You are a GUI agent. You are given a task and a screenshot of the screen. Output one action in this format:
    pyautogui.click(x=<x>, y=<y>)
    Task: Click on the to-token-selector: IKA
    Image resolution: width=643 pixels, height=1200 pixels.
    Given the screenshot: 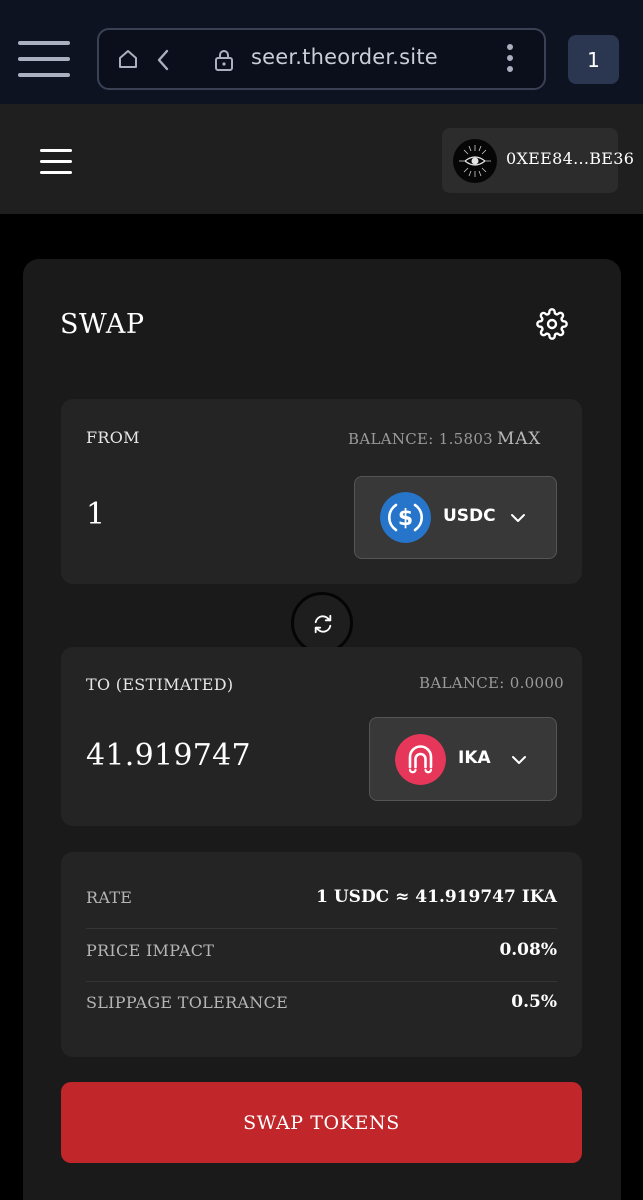 What is the action you would take?
    pyautogui.click(x=463, y=759)
    